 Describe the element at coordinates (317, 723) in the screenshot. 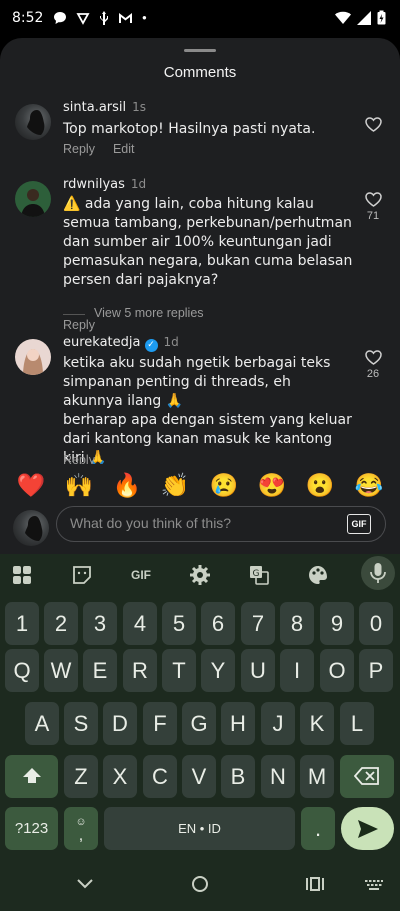

I see `key-k: K` at that location.